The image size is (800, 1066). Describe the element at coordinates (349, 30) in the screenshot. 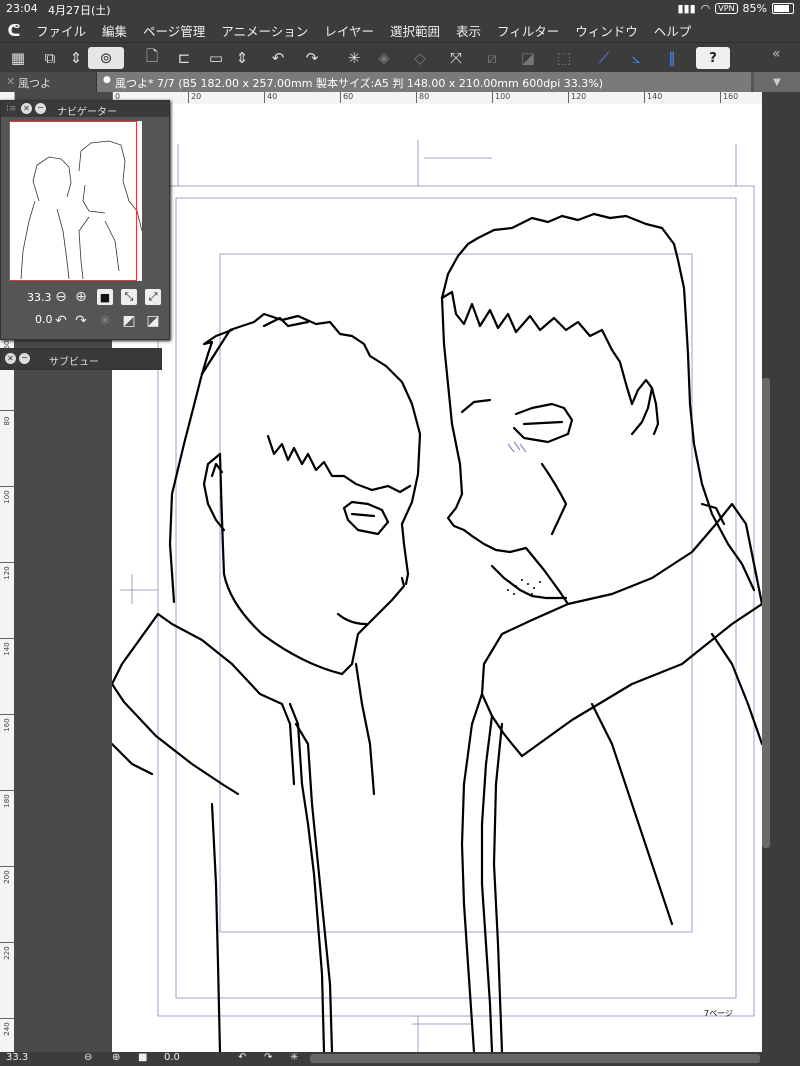

I see `menu-layer: レイヤー` at that location.